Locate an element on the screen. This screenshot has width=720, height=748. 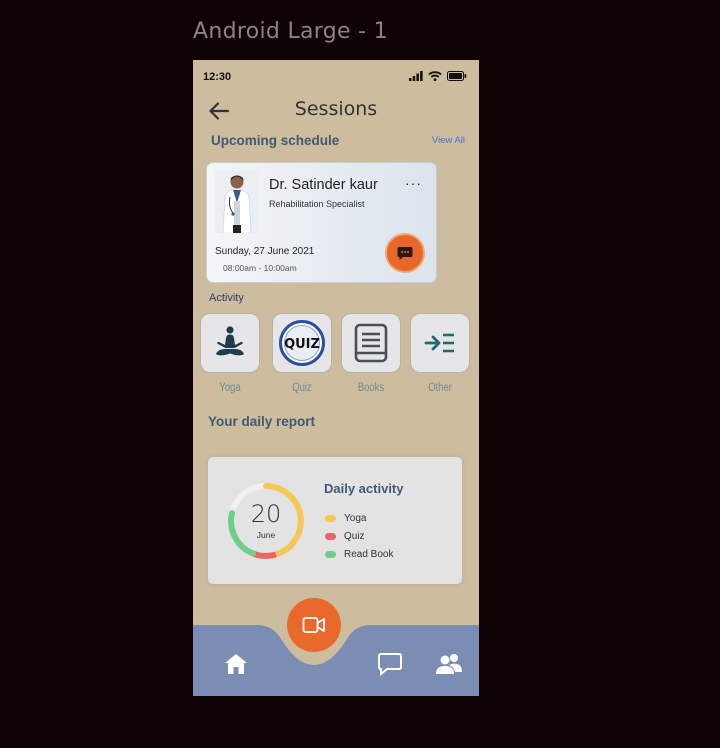
activity-quiz-tile: QUIZ is located at coordinates (302, 343).